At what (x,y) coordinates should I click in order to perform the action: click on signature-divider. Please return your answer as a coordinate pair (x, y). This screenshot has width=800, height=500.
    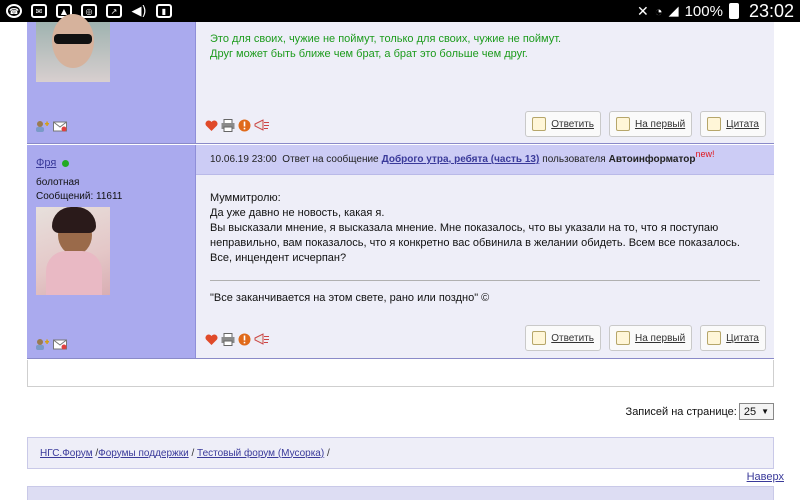
    Looking at the image, I should click on (485, 280).